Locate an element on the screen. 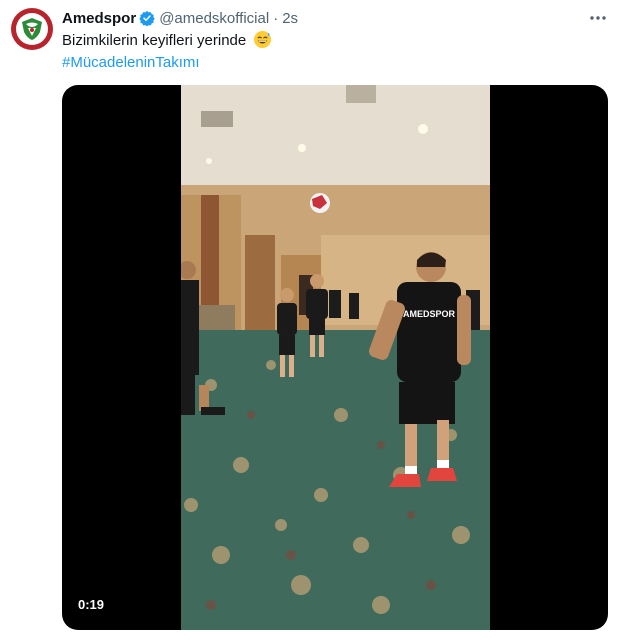 The image size is (620, 639). tweet-text-body: Bizimkilerin keyifleri yerinde is located at coordinates (154, 40).